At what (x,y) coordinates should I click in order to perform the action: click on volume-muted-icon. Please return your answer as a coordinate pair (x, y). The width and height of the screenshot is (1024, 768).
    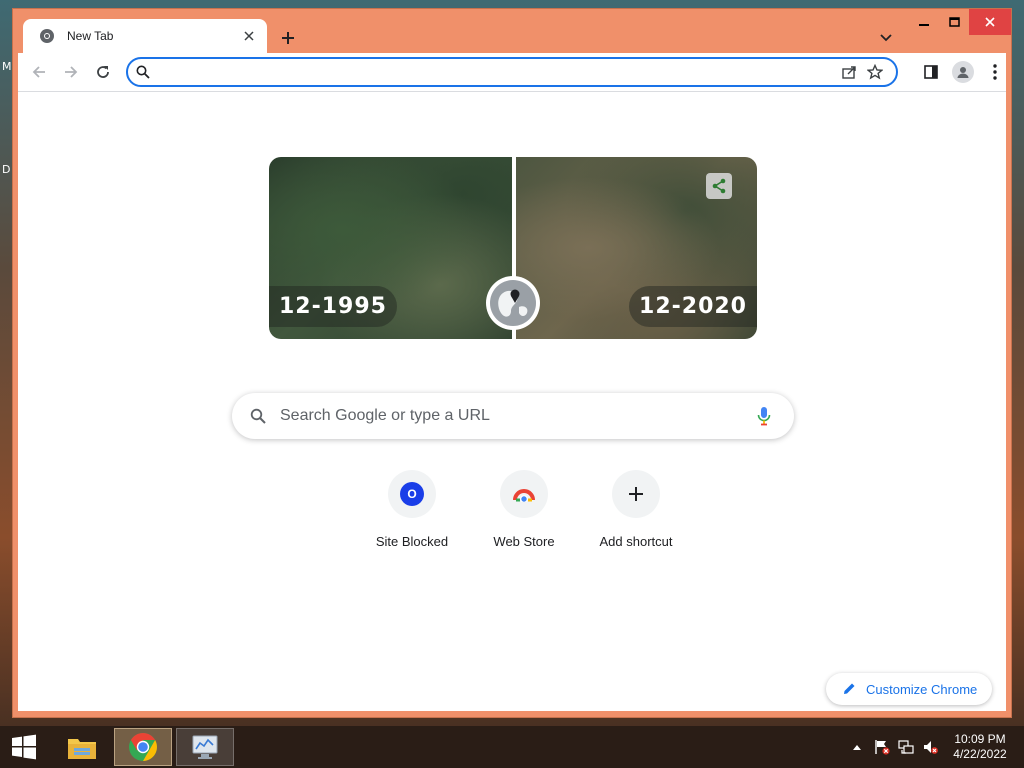
    Looking at the image, I should click on (931, 747).